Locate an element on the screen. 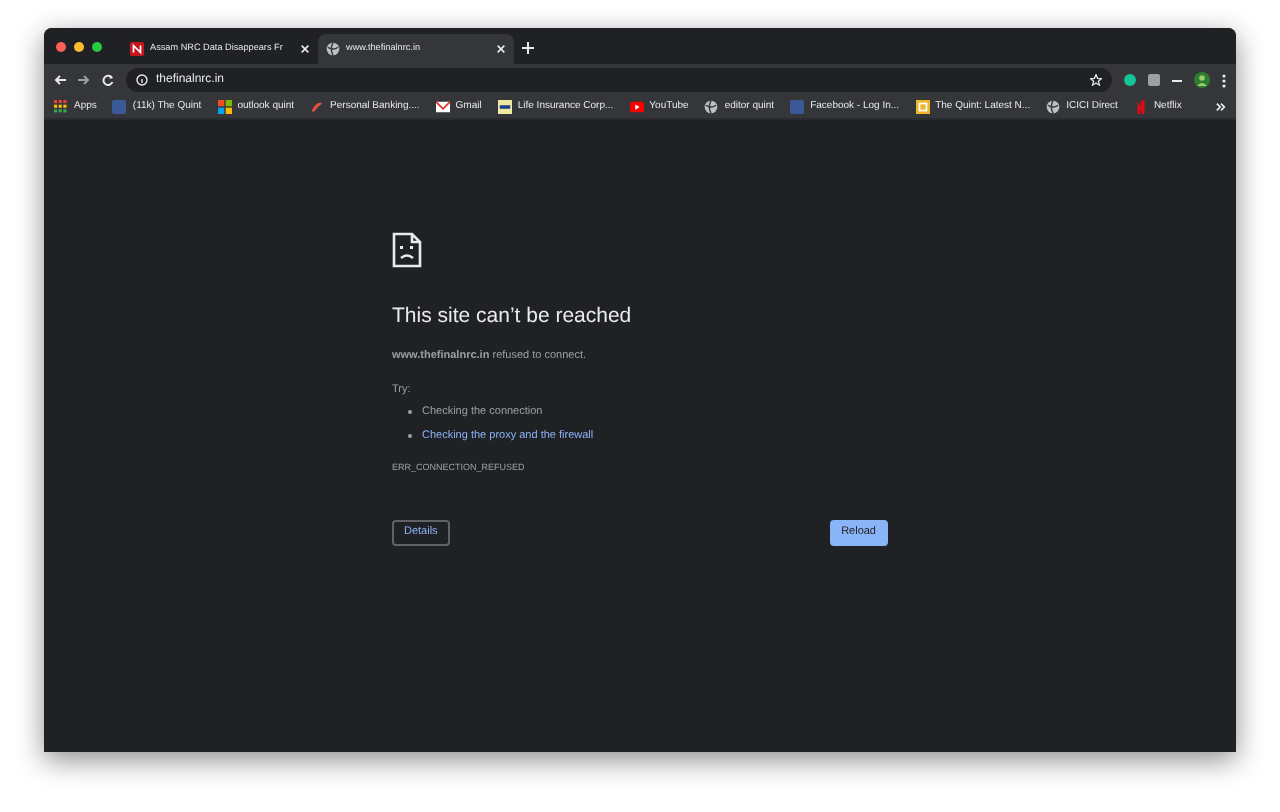  error-title: This site can’t be reached is located at coordinates (512, 317).